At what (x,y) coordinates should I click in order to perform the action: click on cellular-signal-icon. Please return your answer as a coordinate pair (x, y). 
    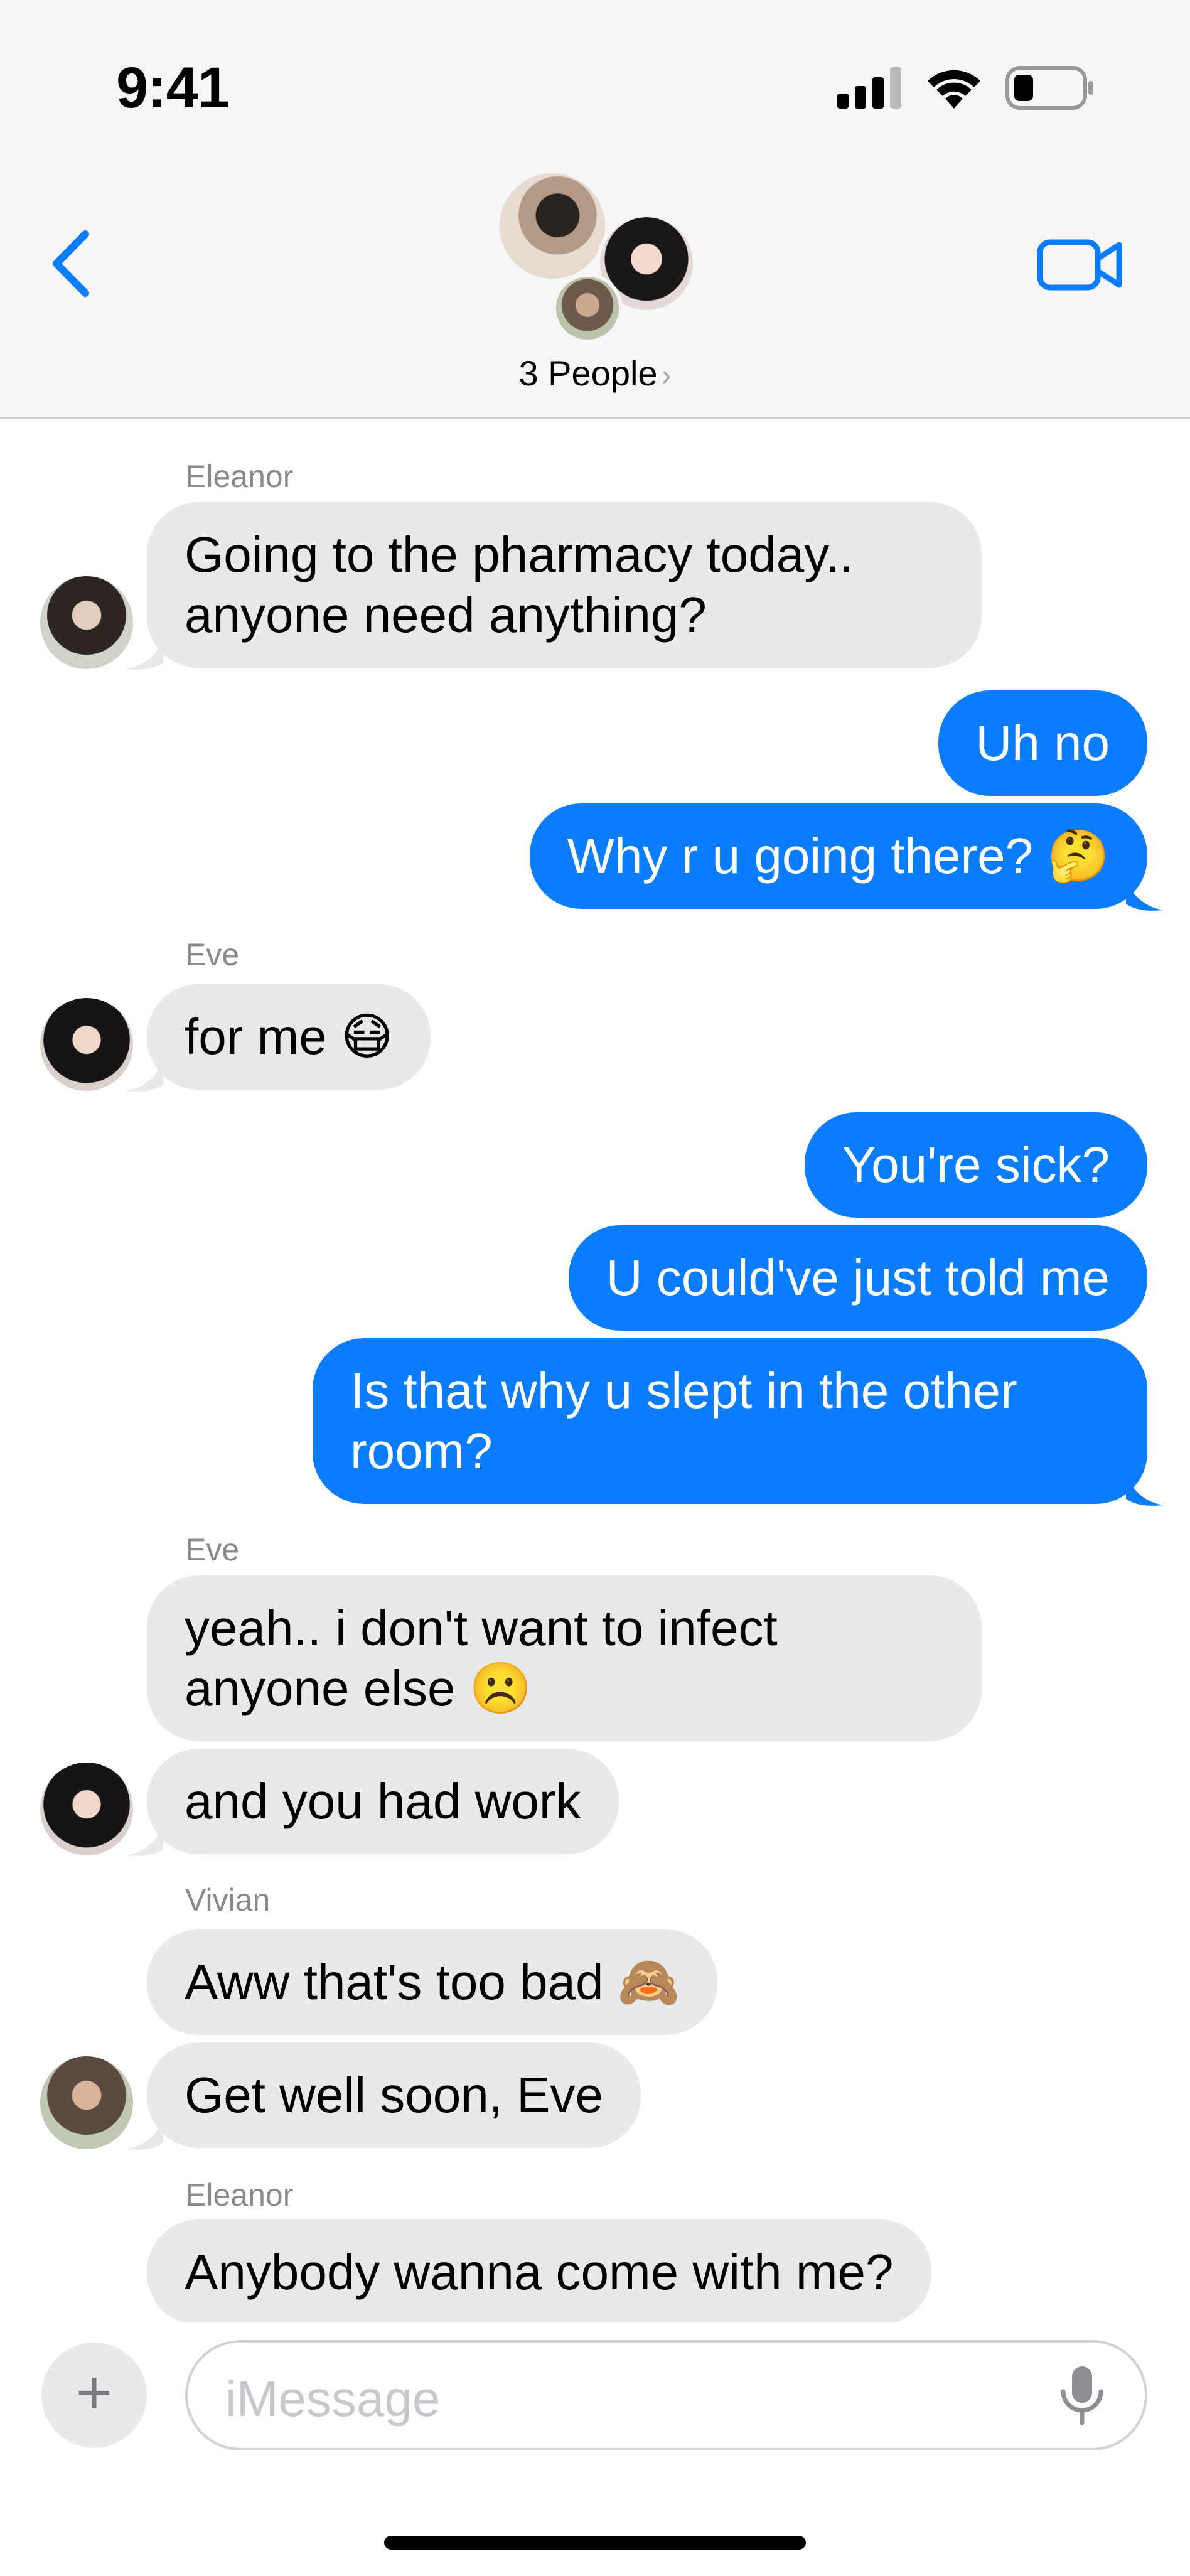
    Looking at the image, I should click on (869, 88).